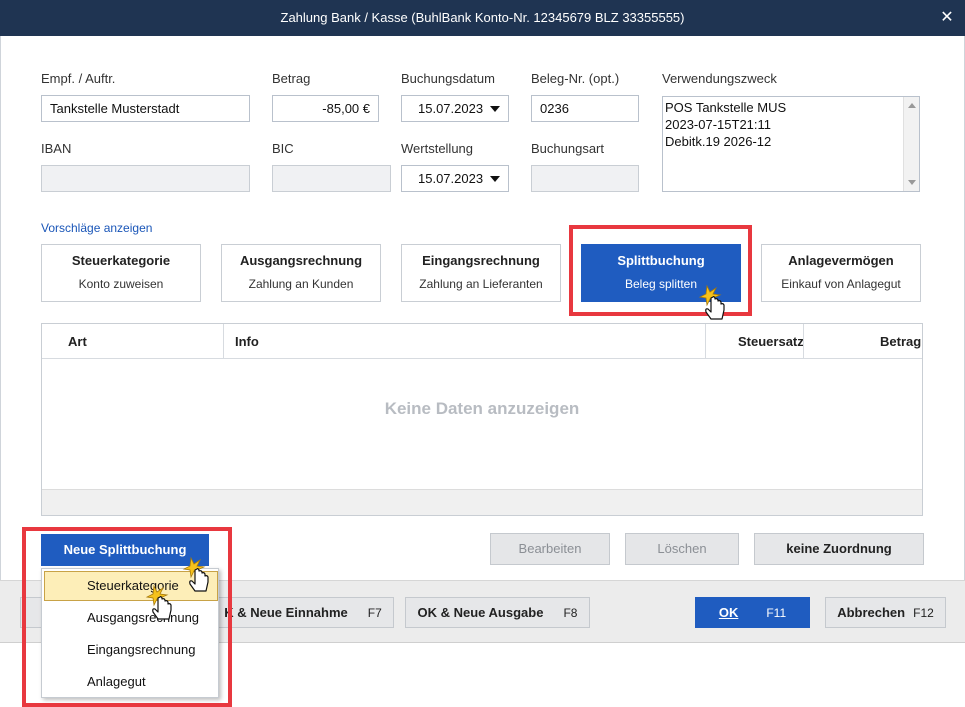  Describe the element at coordinates (451, 178) in the screenshot. I see `wertstellung-value: 15.07.2023` at that location.